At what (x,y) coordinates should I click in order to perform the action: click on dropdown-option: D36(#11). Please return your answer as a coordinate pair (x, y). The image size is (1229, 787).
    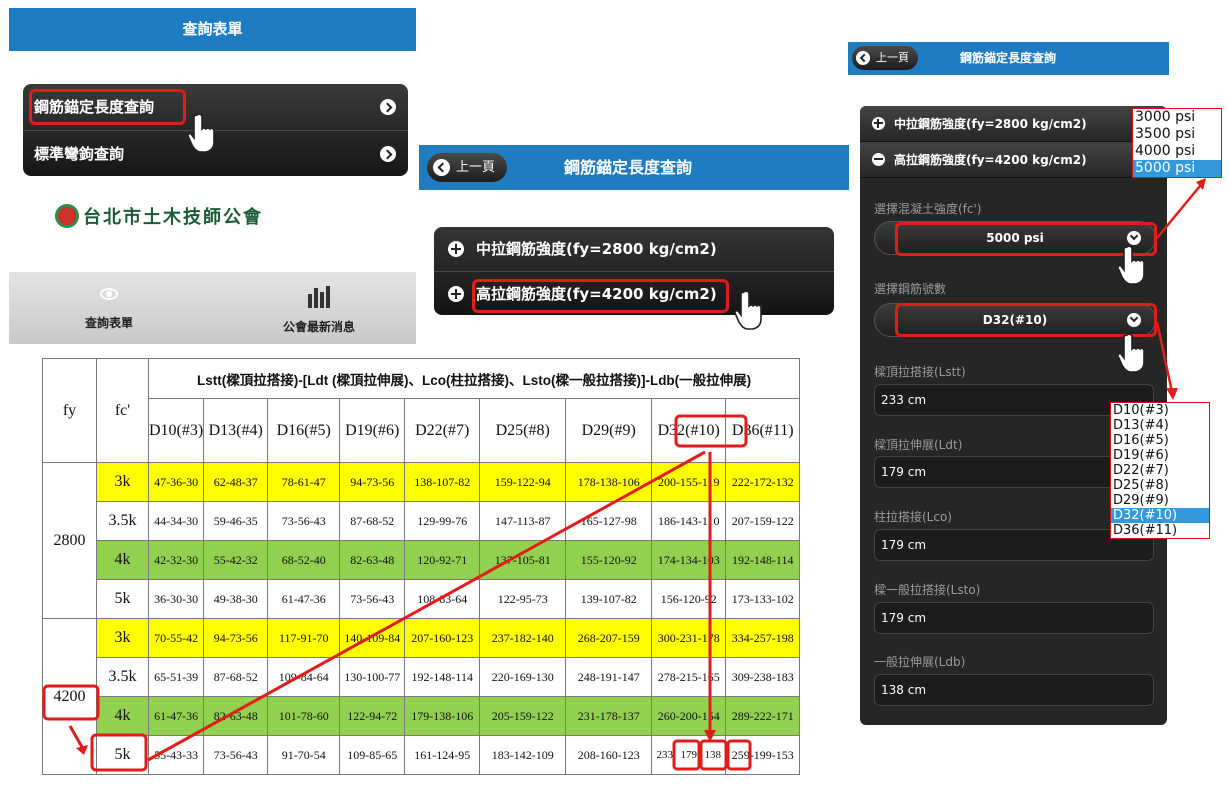
    Looking at the image, I should click on (1160, 530).